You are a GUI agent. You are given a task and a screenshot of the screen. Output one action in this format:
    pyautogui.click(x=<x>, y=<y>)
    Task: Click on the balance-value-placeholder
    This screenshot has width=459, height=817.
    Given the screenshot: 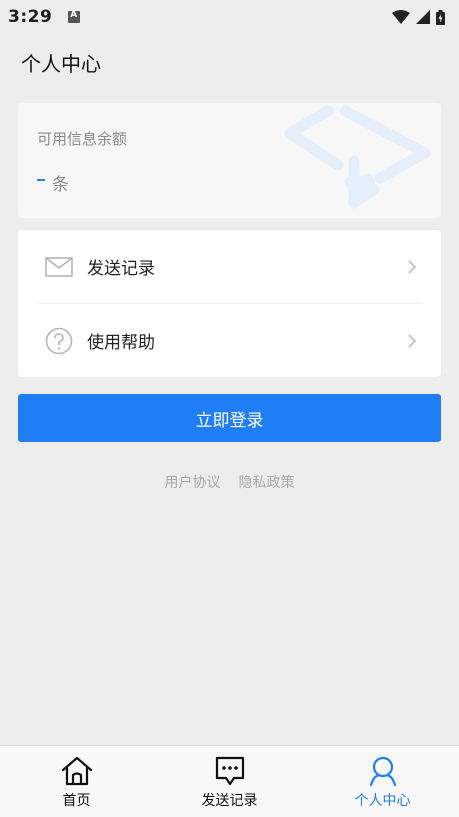 What is the action you would take?
    pyautogui.click(x=41, y=180)
    